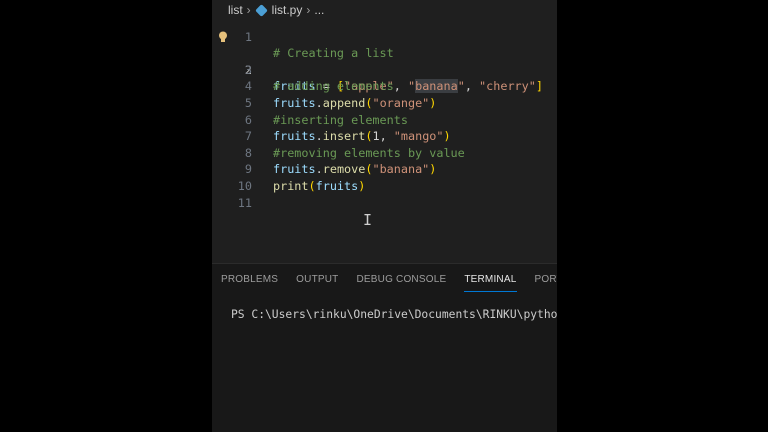 The width and height of the screenshot is (768, 432). I want to click on code-line-active: 2 fruits = ["apple", "banana", "cherry"], so click(384, 61).